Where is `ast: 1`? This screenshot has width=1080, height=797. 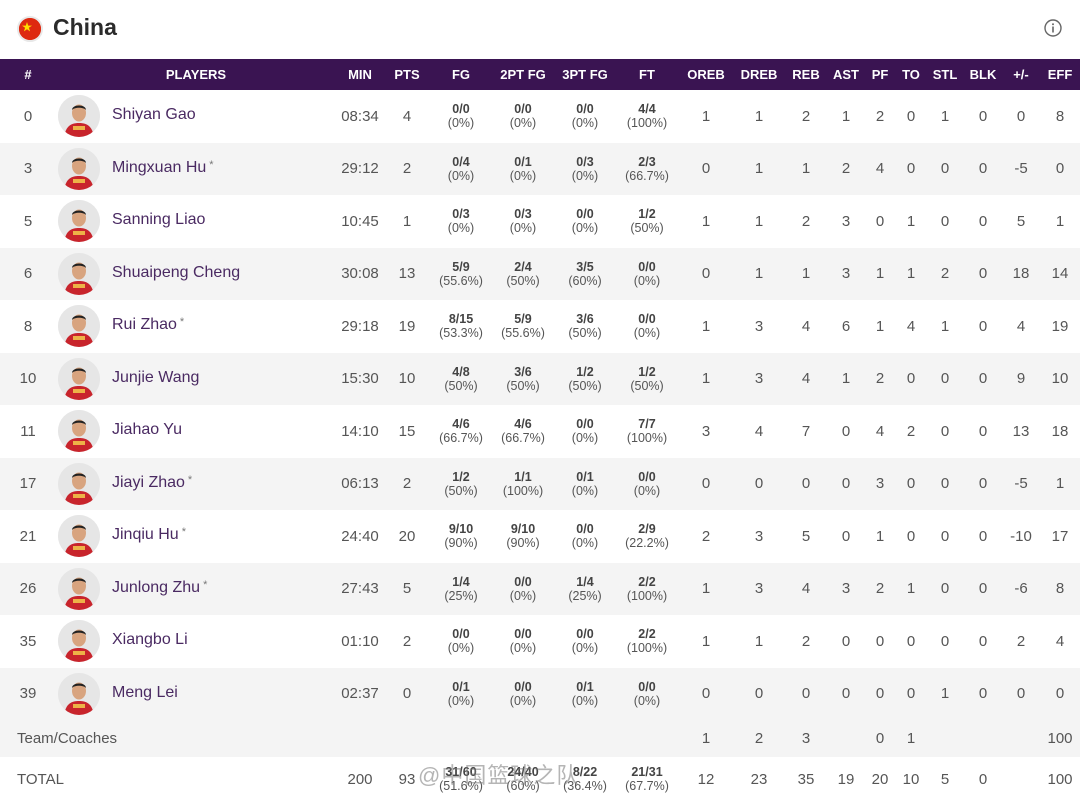
ast: 1 is located at coordinates (846, 116).